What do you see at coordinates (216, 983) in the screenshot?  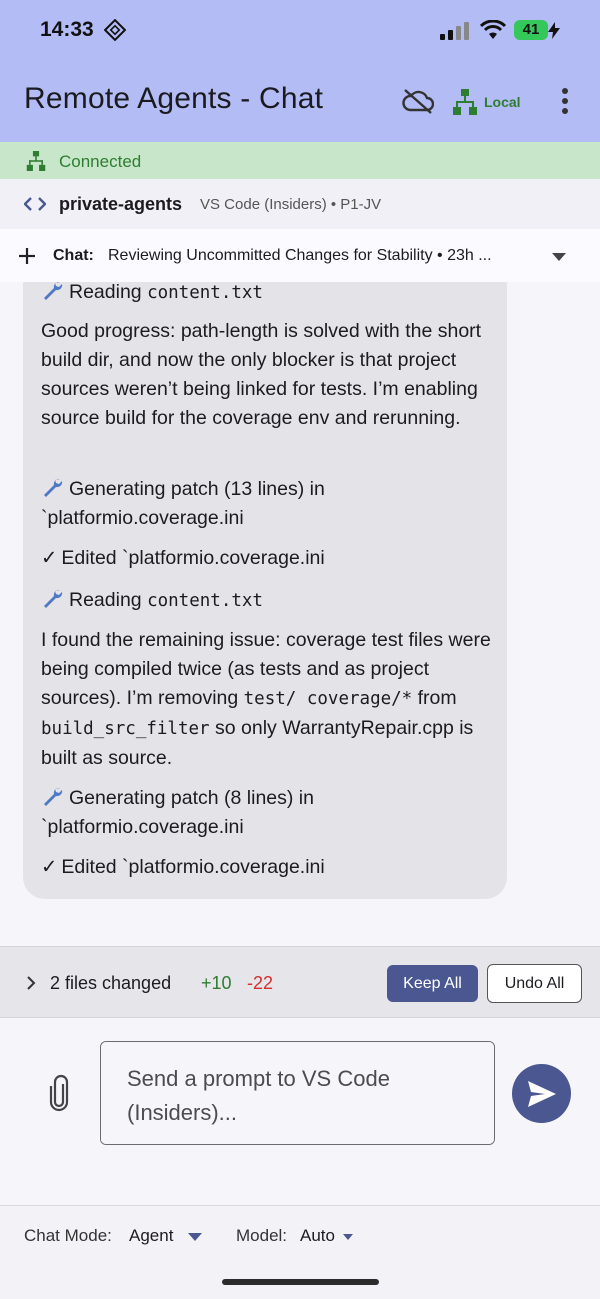 I see `lines-added-count: +10` at bounding box center [216, 983].